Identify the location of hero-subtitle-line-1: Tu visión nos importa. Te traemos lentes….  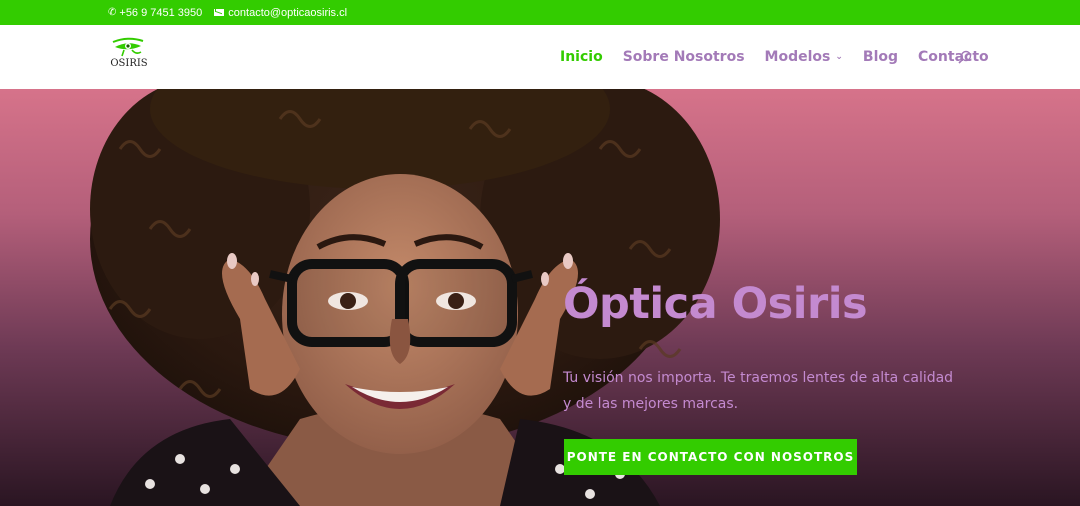
(758, 378).